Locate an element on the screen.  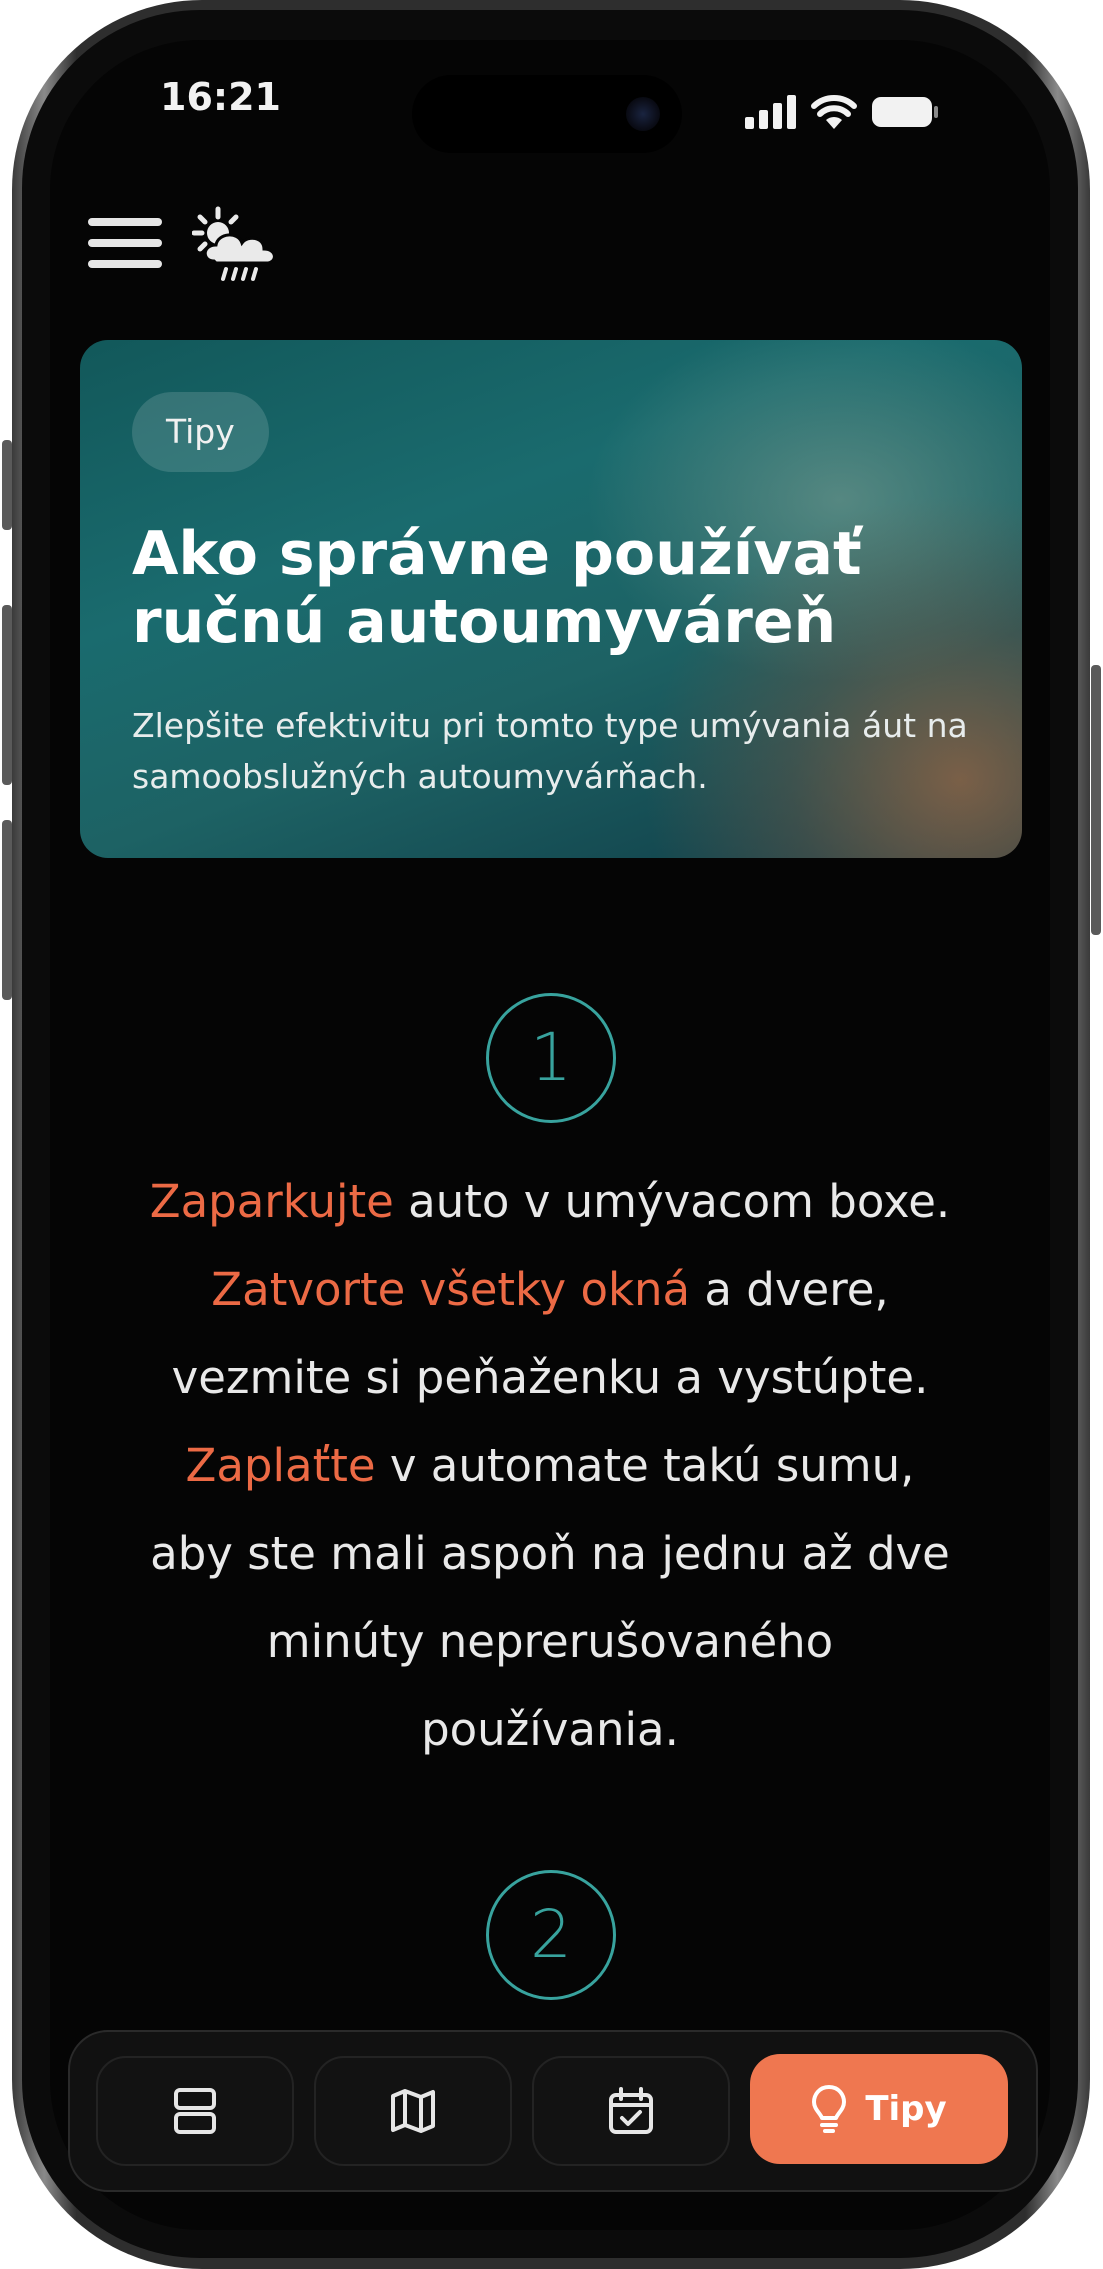
step-1-line-7: používania. is located at coordinates (550, 1729).